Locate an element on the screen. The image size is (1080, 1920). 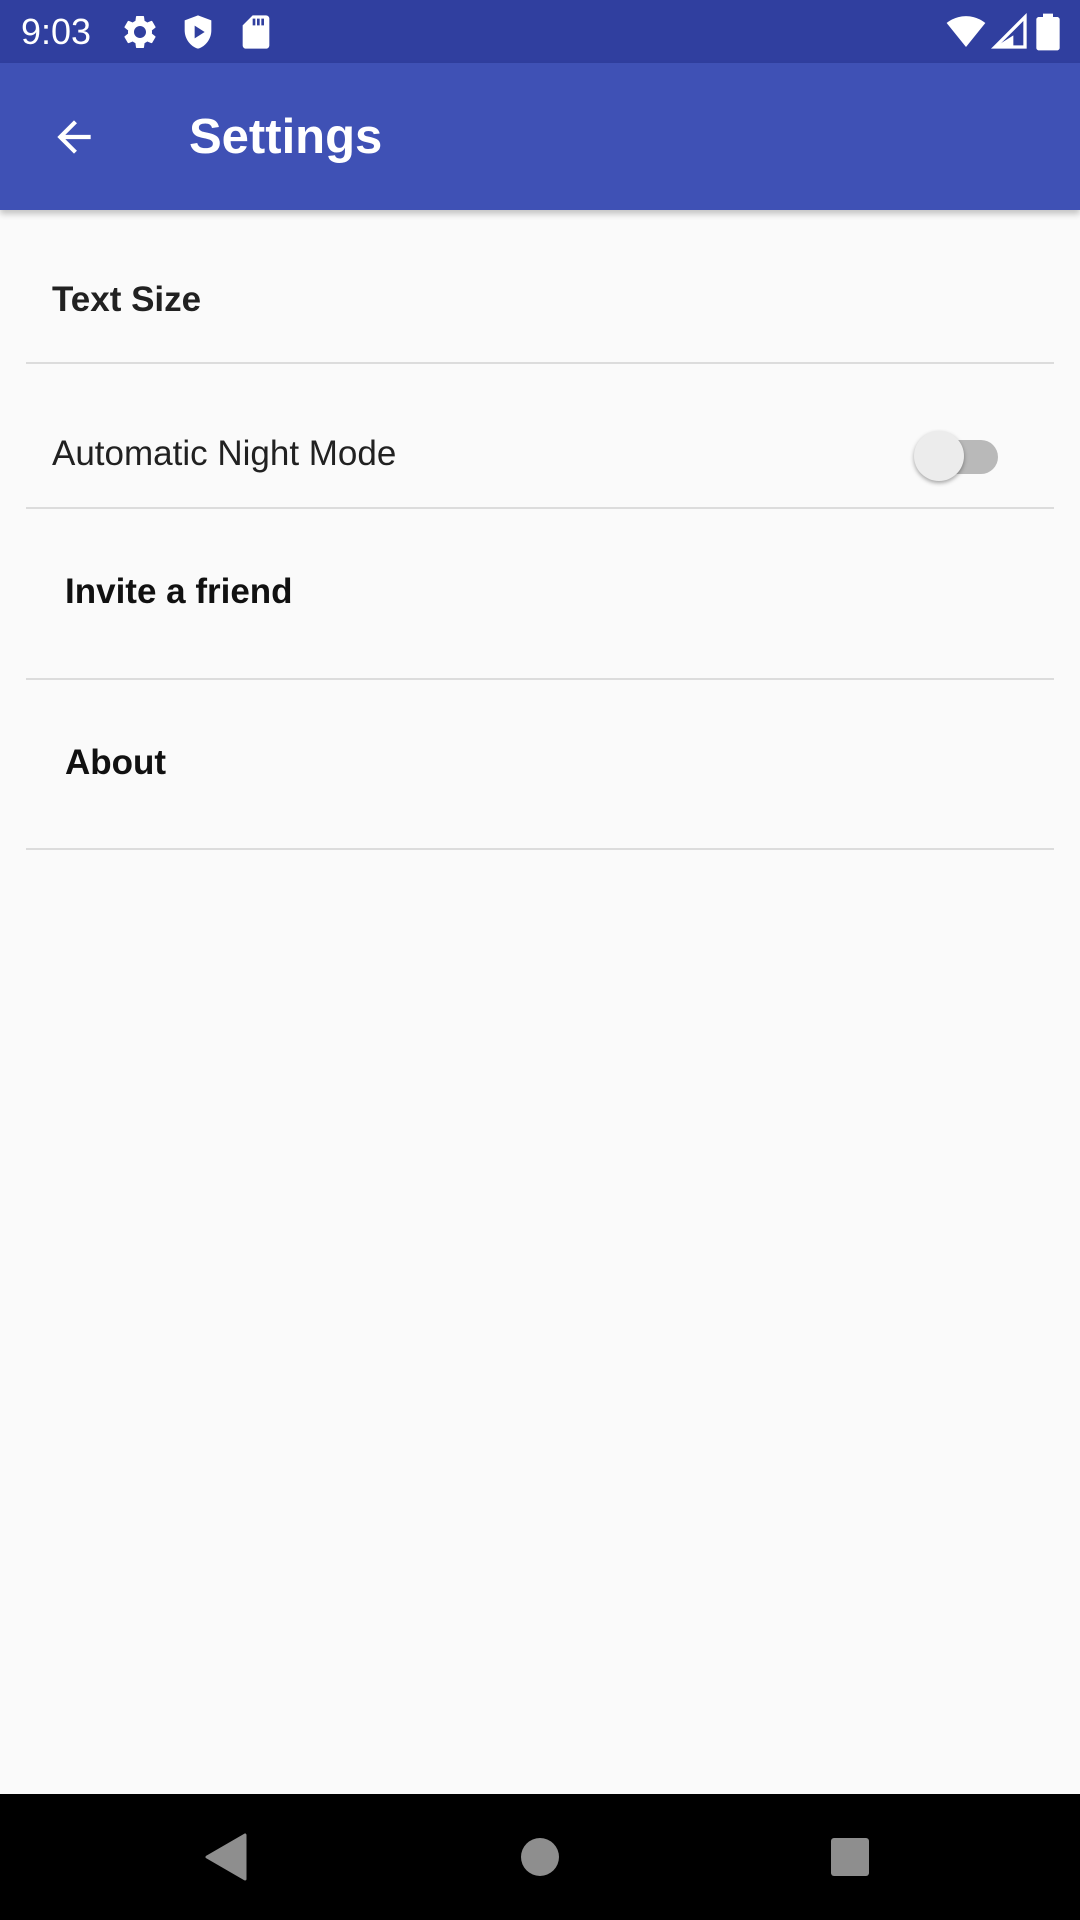
sd-card-icon is located at coordinates (256, 32).